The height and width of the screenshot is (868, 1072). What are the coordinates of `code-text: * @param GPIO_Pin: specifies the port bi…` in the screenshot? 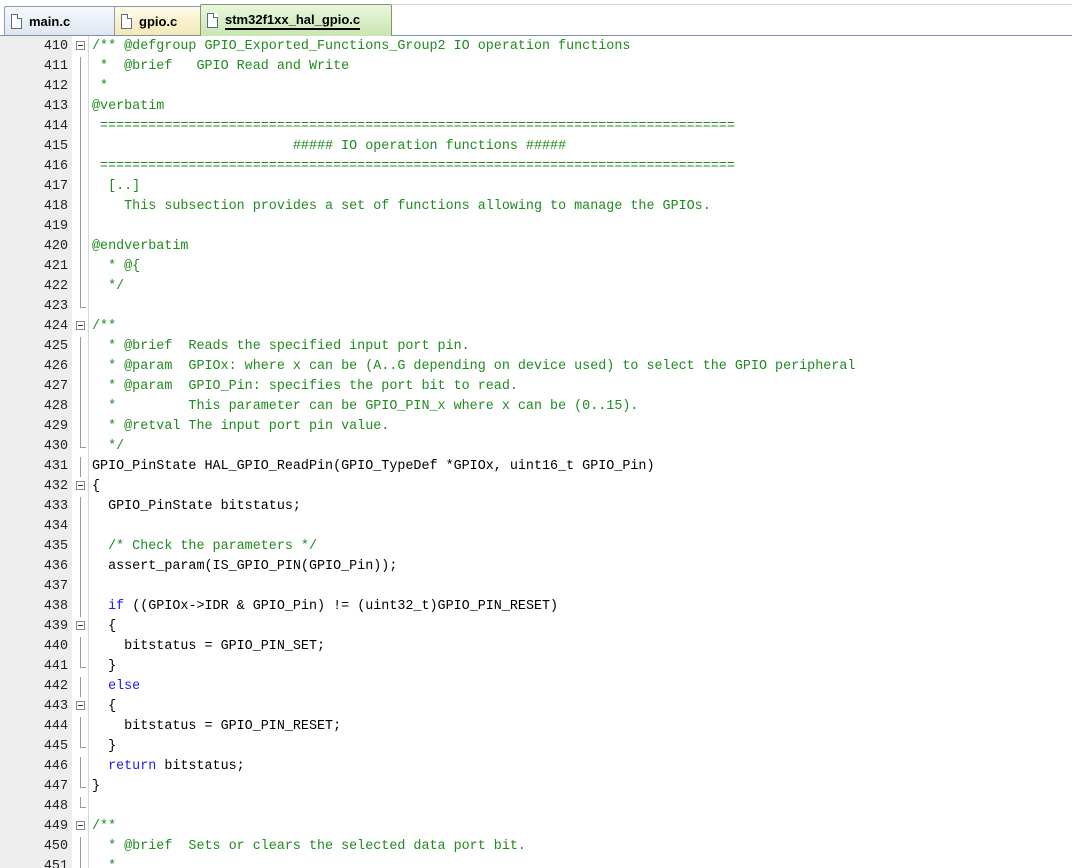 It's located at (305, 386).